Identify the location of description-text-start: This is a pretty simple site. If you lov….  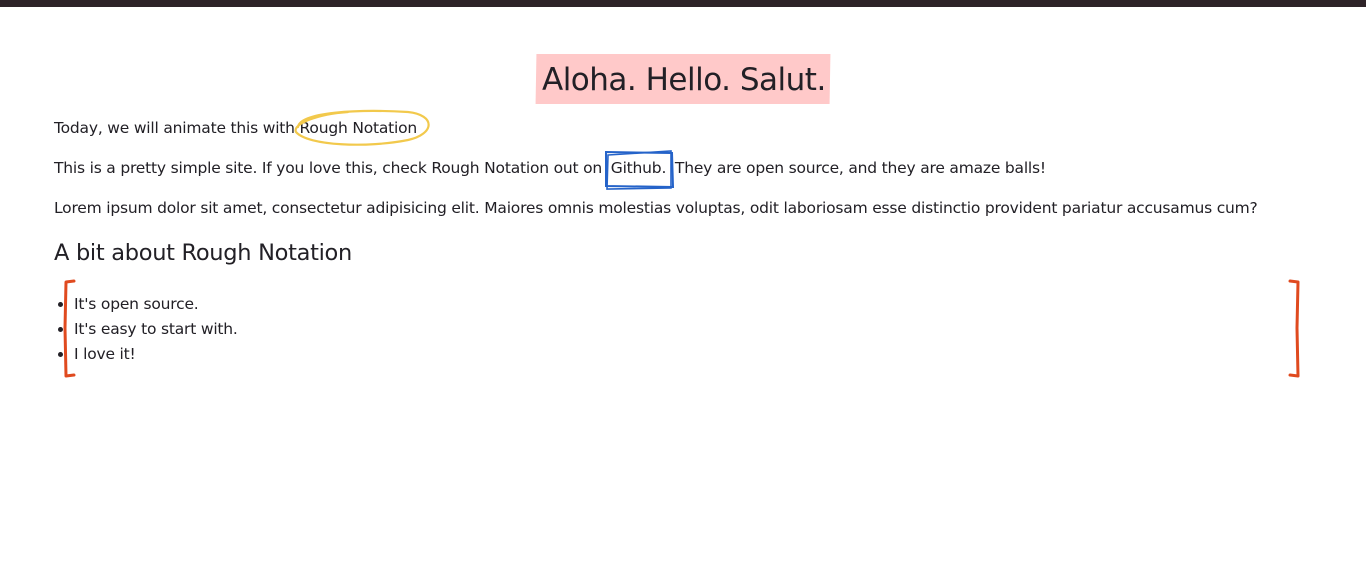
(328, 168).